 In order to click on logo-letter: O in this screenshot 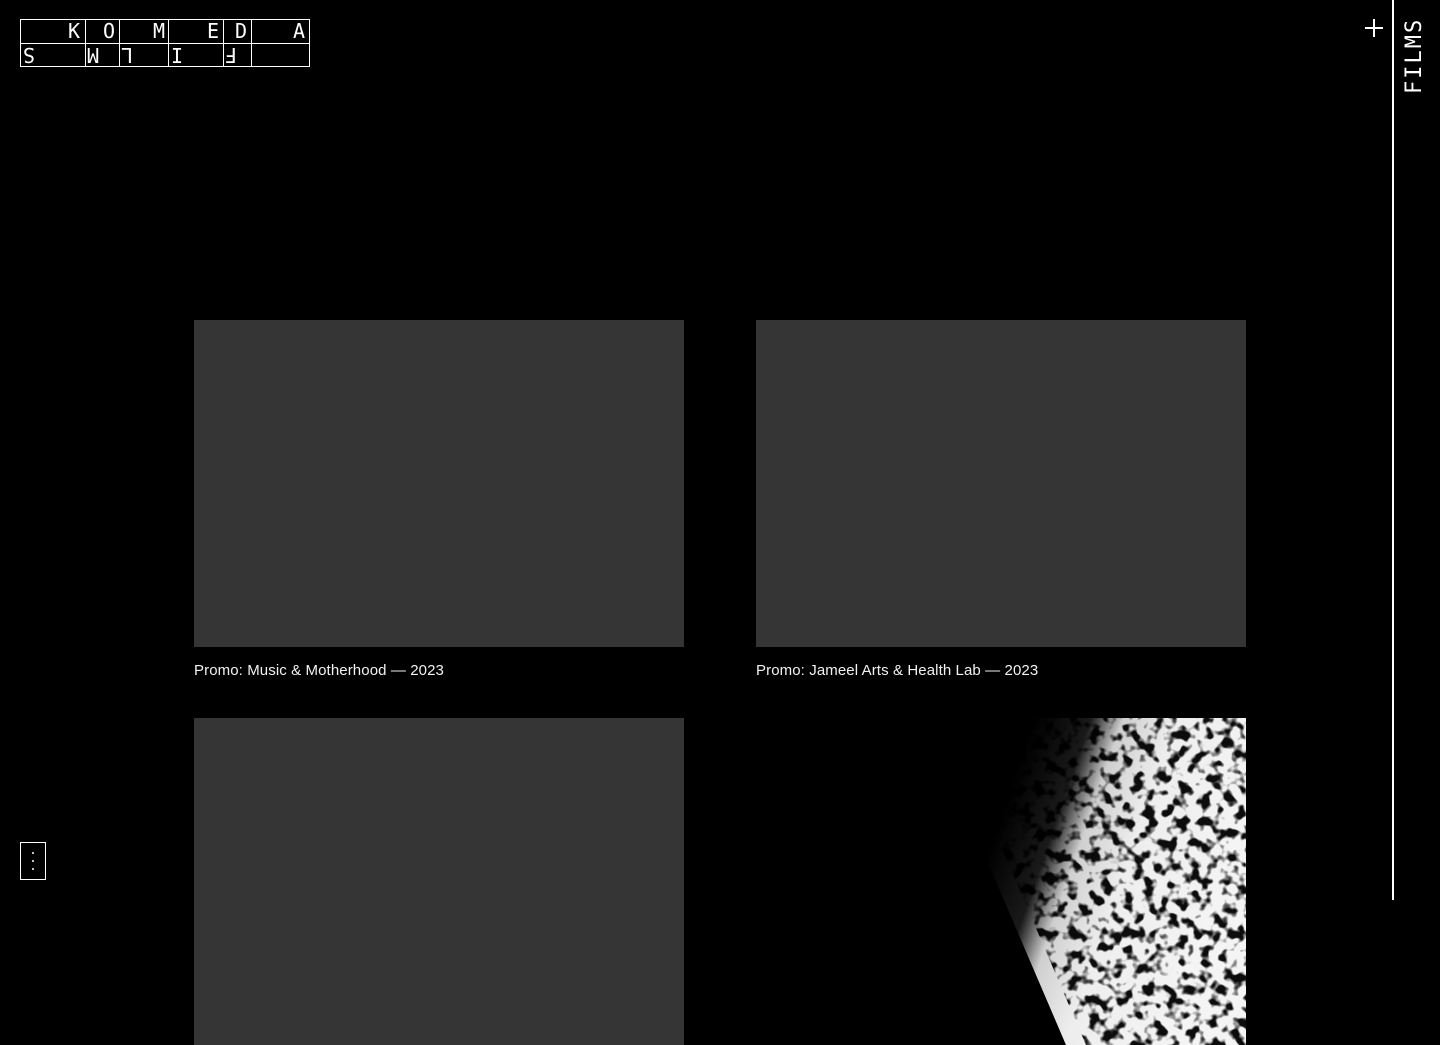, I will do `click(109, 31)`.